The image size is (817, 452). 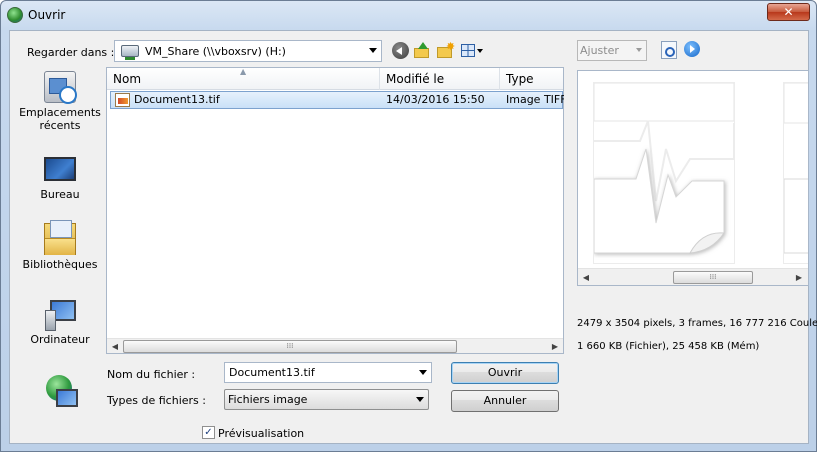 I want to click on title-bar: Ouvrir ✕, so click(x=408, y=15).